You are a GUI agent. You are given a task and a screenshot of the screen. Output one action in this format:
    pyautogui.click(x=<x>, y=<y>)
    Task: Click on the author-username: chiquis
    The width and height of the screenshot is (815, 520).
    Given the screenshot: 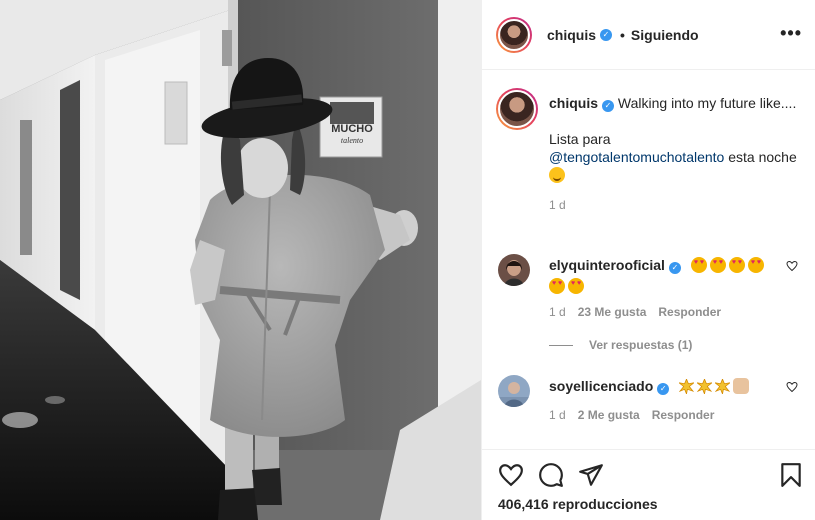 What is the action you would take?
    pyautogui.click(x=571, y=35)
    